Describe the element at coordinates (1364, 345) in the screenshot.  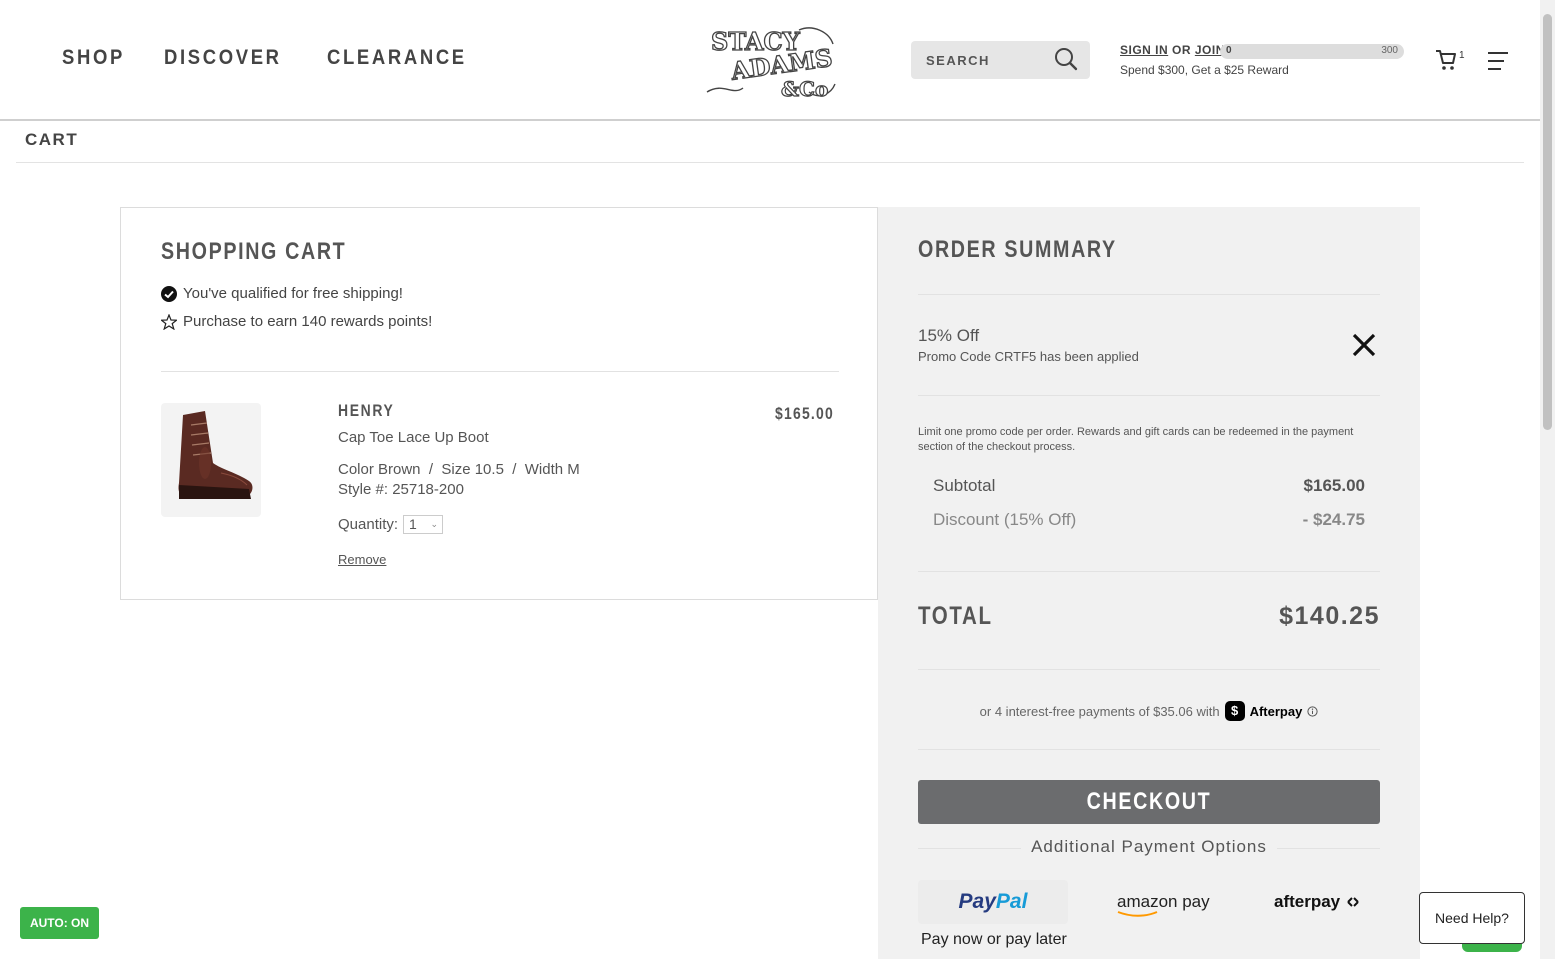
I see `close-icon` at that location.